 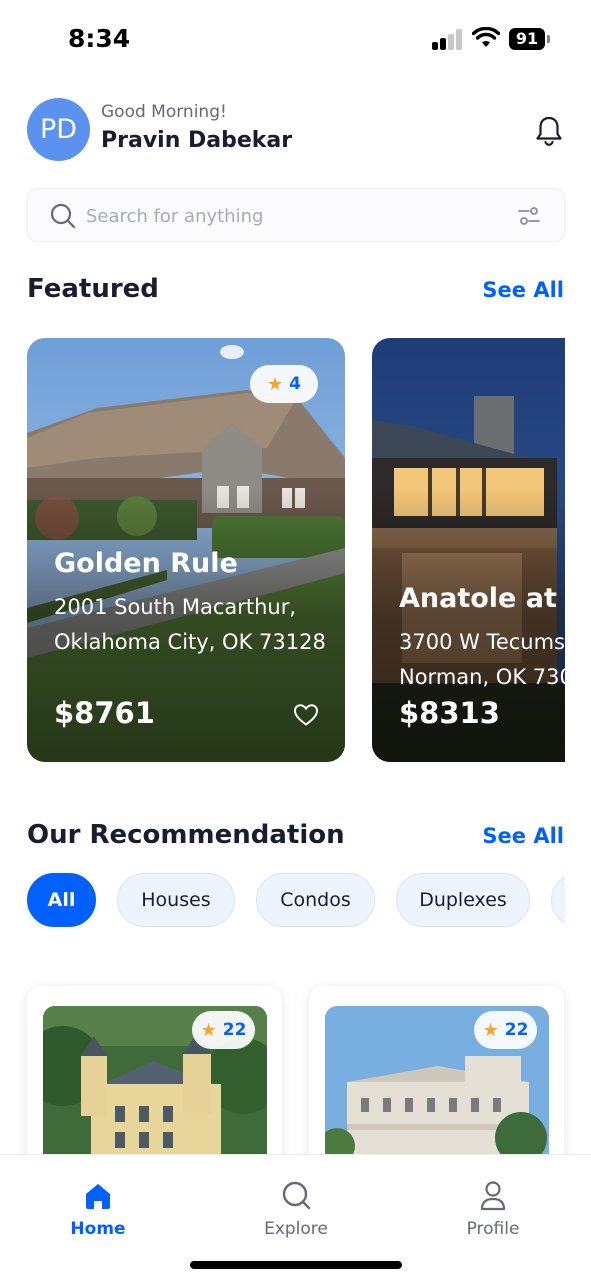 I want to click on battery-level: 91, so click(x=527, y=39).